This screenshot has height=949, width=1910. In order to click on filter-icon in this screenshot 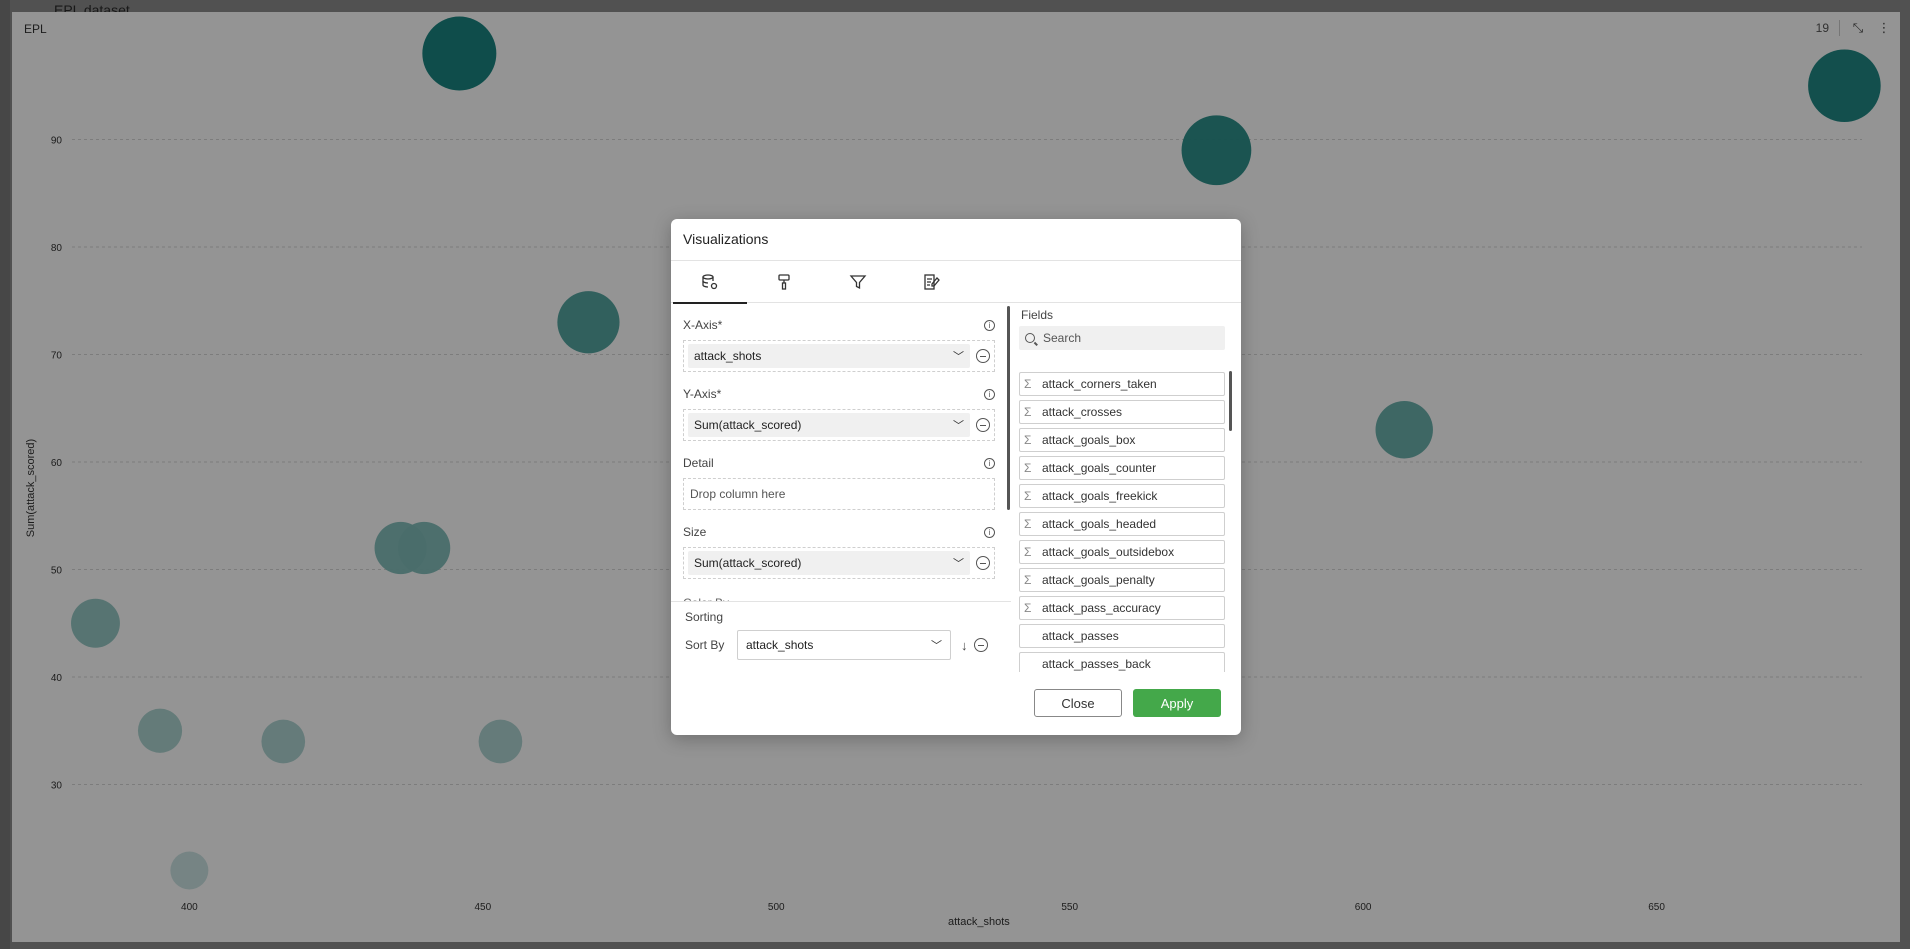, I will do `click(858, 282)`.